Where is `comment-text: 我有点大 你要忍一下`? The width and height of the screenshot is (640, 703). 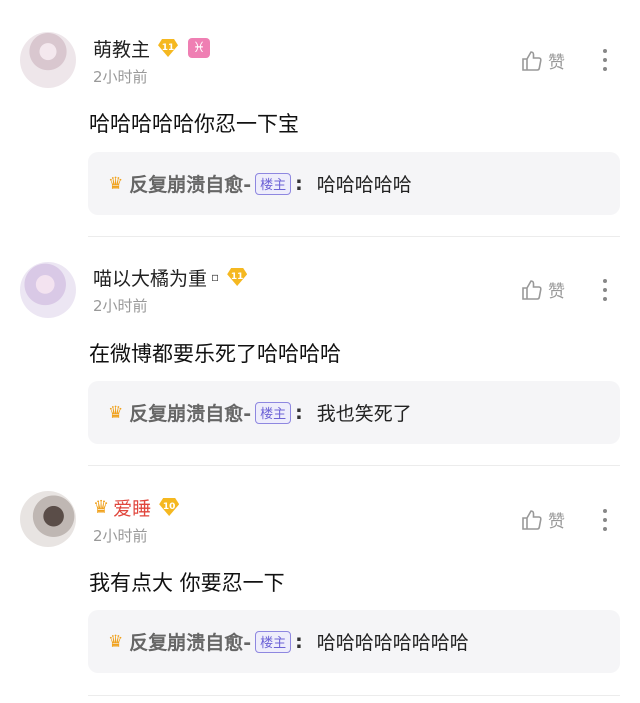
comment-text: 我有点大 你要忍一下 is located at coordinates (187, 583).